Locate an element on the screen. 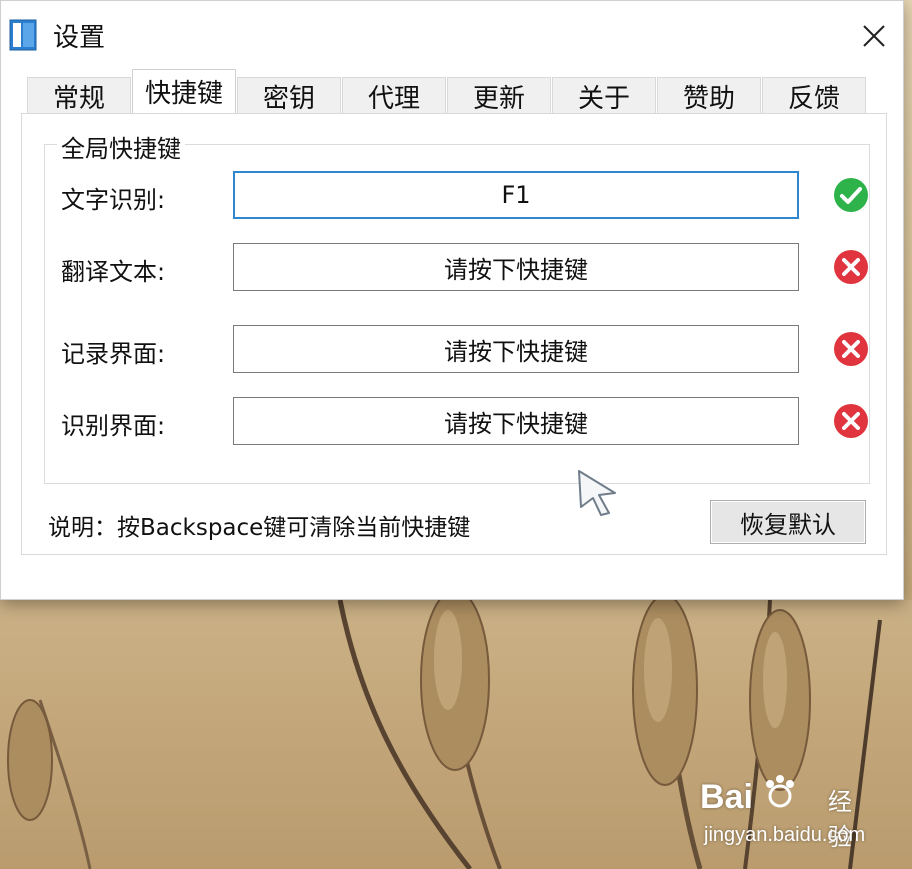 The width and height of the screenshot is (912, 869). hotkey-label: 翻译文本: is located at coordinates (113, 272).